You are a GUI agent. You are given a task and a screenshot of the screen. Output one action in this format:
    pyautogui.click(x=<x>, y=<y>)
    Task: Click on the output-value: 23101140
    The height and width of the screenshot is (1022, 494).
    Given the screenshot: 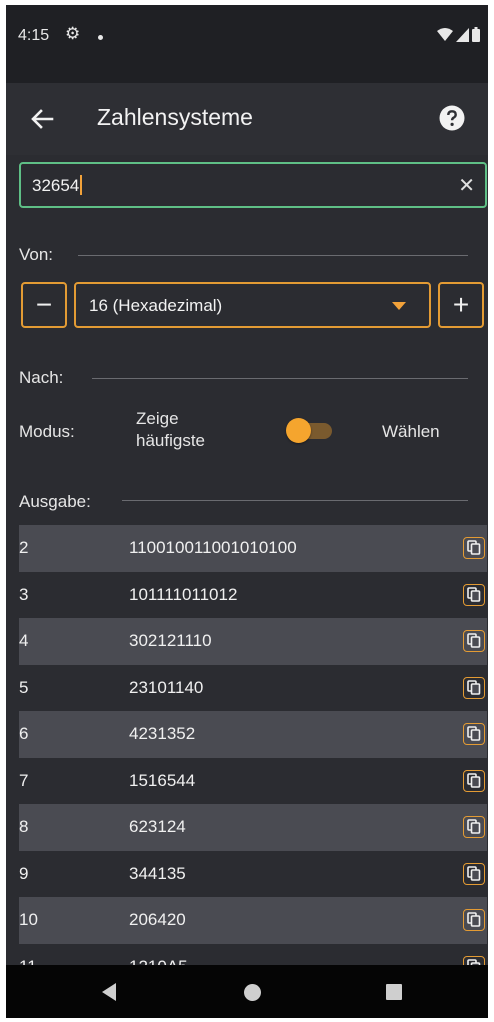 What is the action you would take?
    pyautogui.click(x=166, y=687)
    